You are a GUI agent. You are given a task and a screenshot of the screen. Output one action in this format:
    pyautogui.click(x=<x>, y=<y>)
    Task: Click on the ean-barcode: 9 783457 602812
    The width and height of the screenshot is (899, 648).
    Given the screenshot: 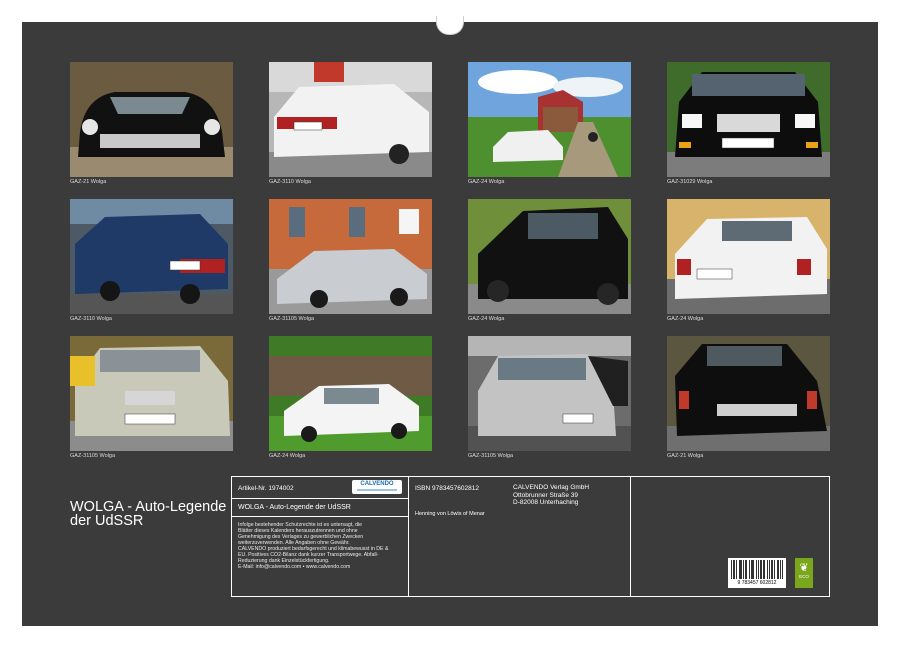 What is the action you would take?
    pyautogui.click(x=757, y=573)
    